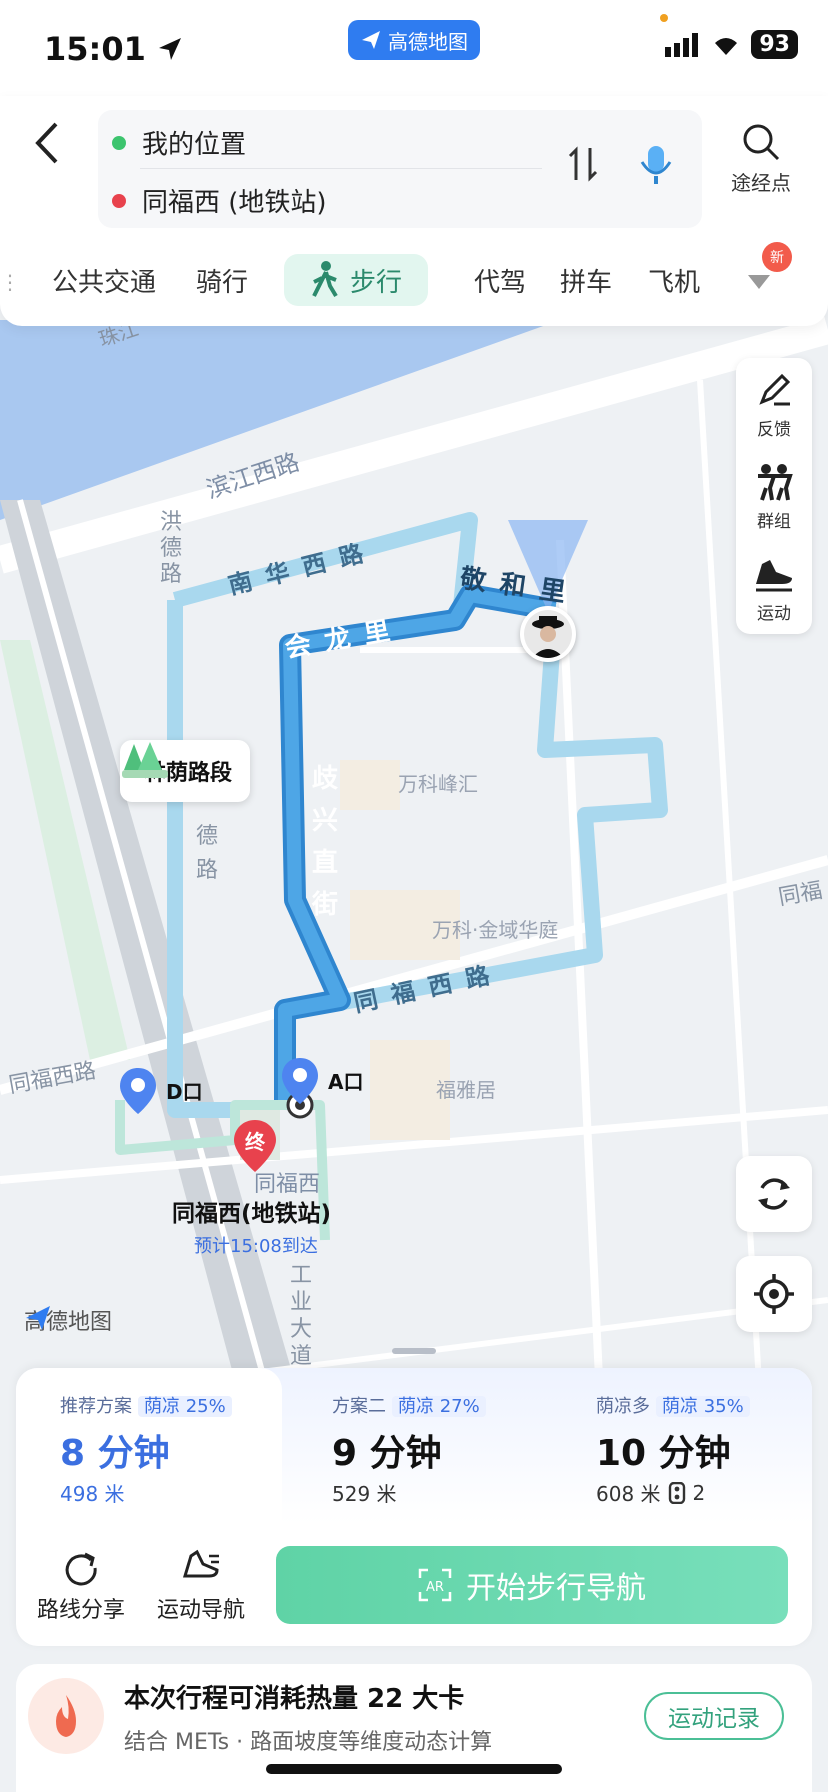 The width and height of the screenshot is (828, 1792). Describe the element at coordinates (774, 522) in the screenshot. I see `group-label: 群组` at that location.